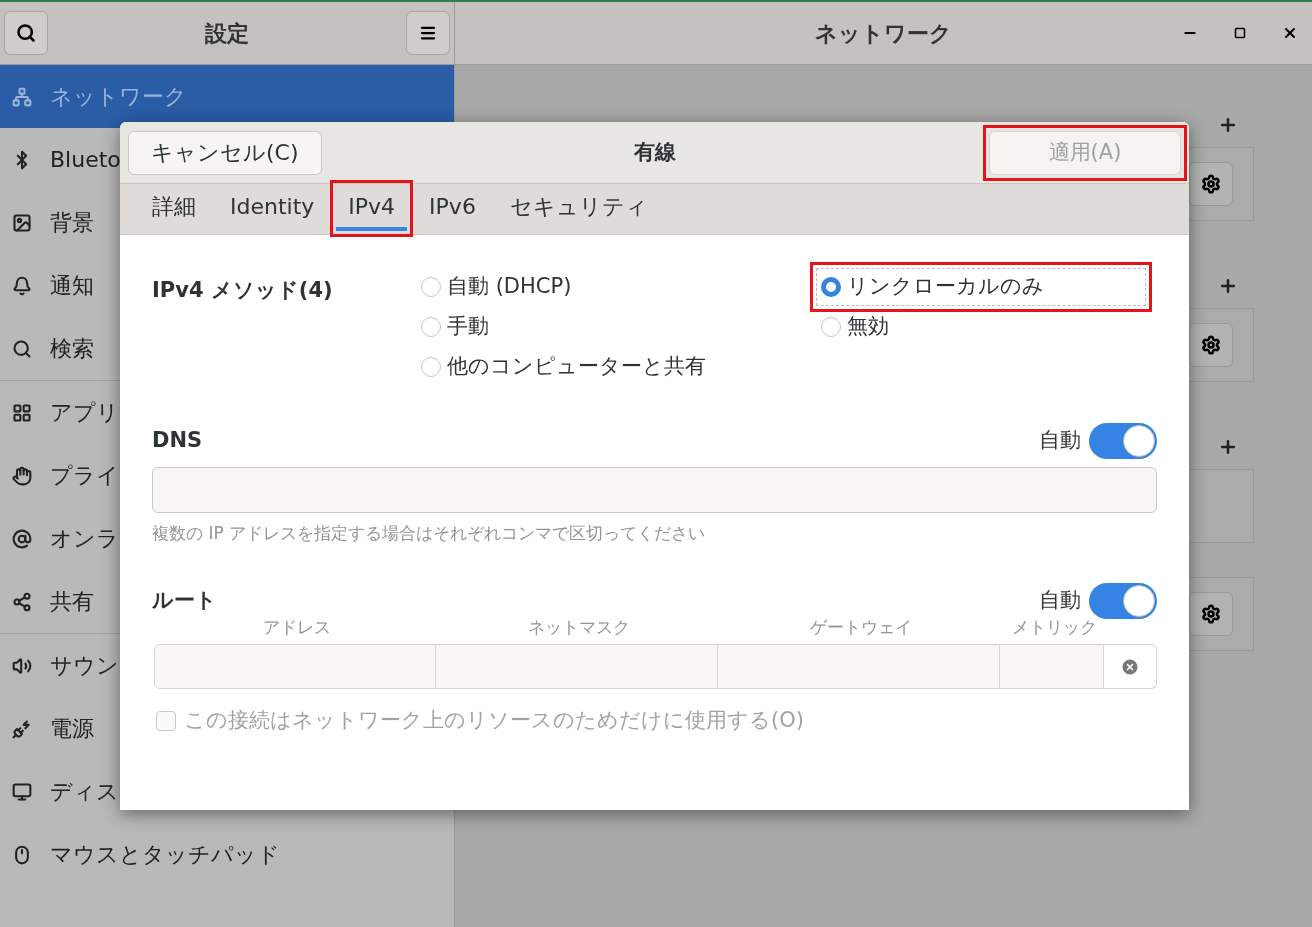  Describe the element at coordinates (243, 290) in the screenshot. I see `method-label: IPv4 メソッド(4)` at that location.